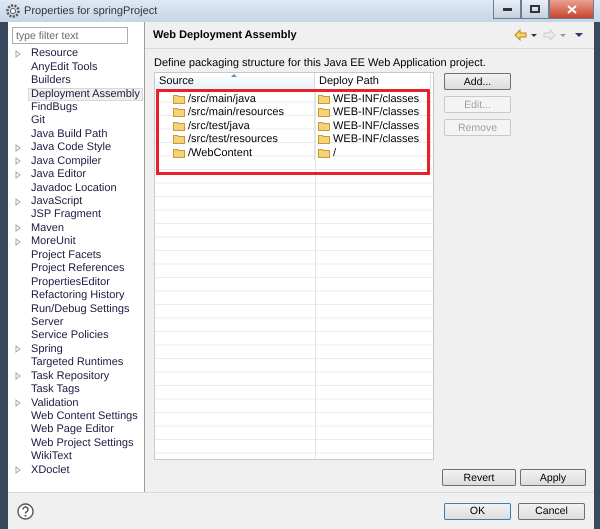 The width and height of the screenshot is (600, 529). Describe the element at coordinates (78, 295) in the screenshot. I see `sidebar-item: Refactoring History` at that location.